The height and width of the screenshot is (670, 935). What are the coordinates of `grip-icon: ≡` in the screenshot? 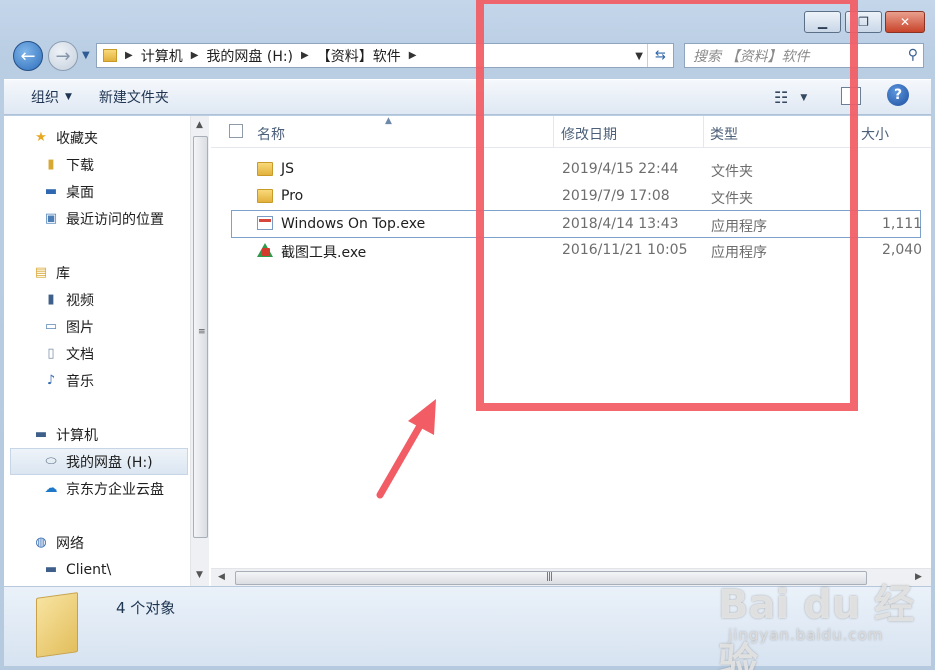 It's located at (202, 332).